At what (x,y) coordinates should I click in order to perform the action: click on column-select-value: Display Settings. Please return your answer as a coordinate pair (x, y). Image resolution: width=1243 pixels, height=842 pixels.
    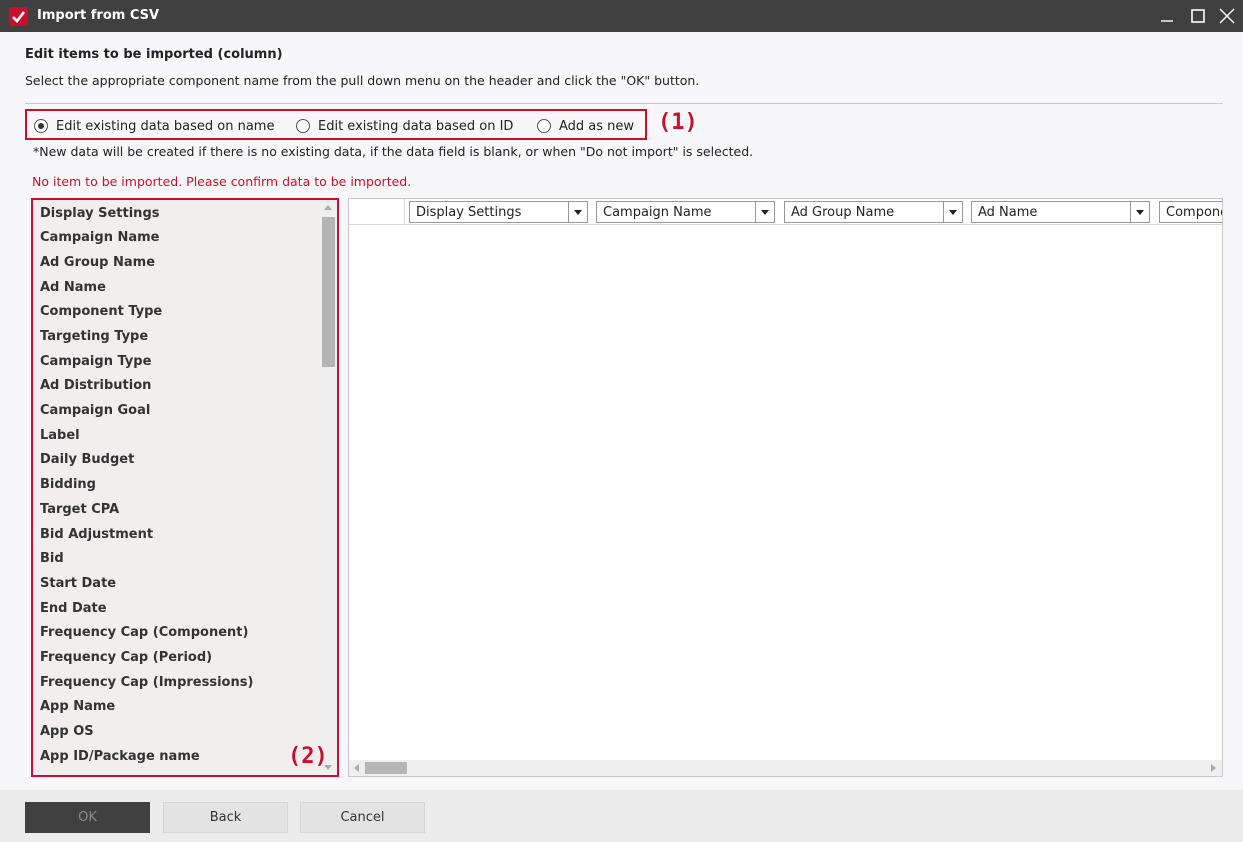
    Looking at the image, I should click on (469, 212).